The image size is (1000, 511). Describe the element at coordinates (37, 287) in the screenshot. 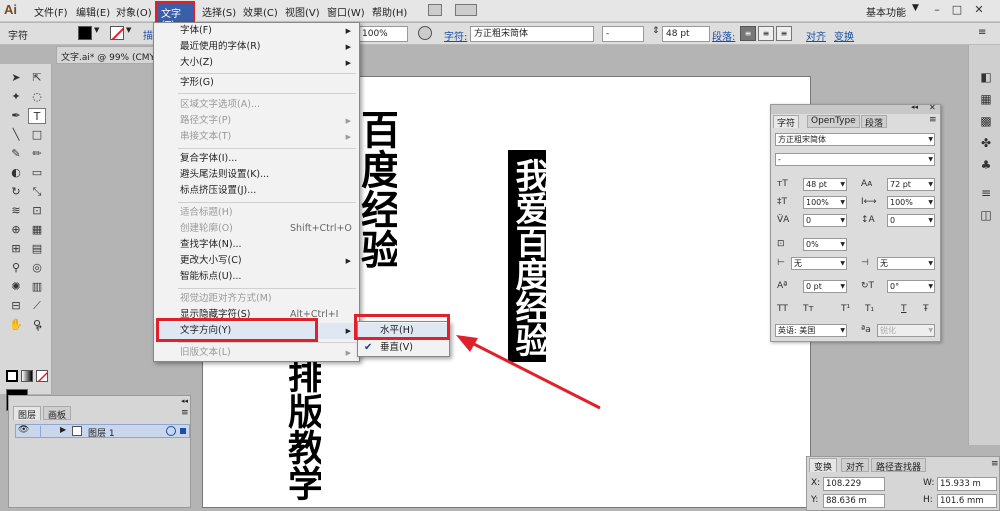

I see `column-graph-tool-icon: ▥` at that location.